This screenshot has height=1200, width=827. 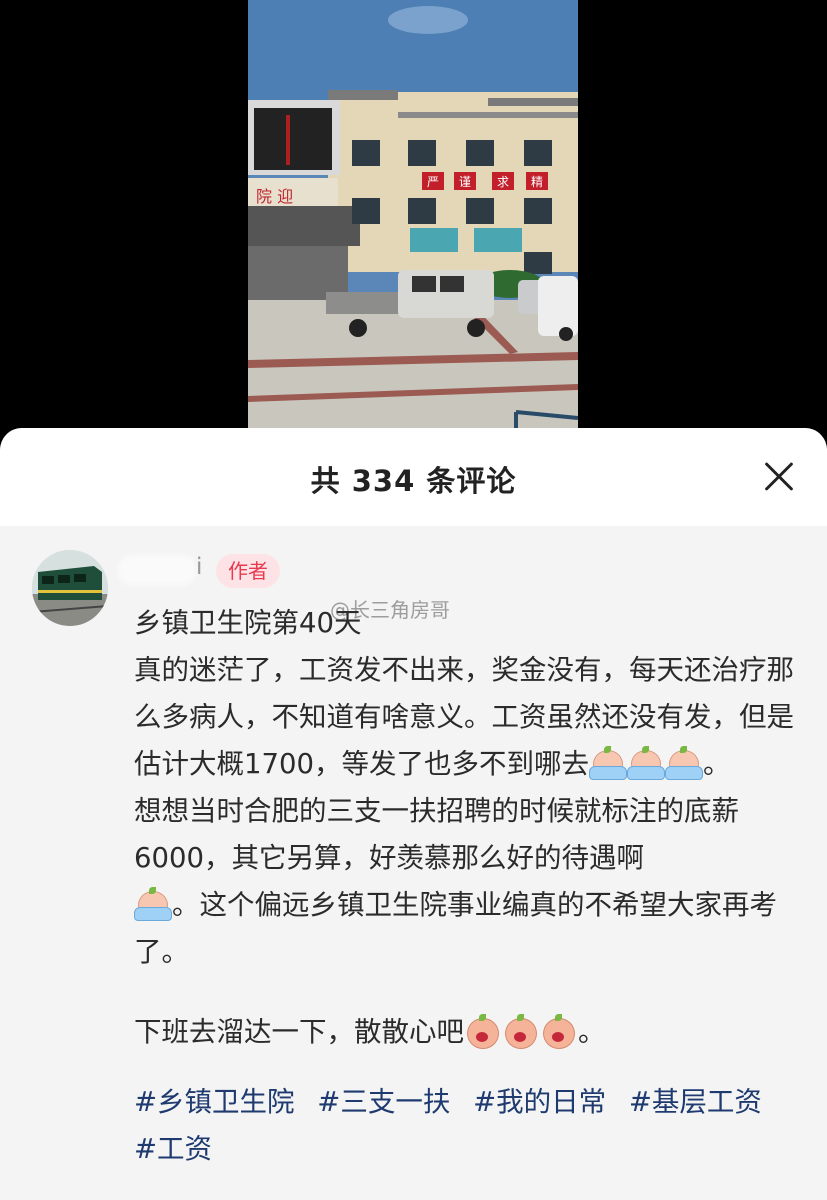 I want to click on close-icon, so click(x=779, y=477).